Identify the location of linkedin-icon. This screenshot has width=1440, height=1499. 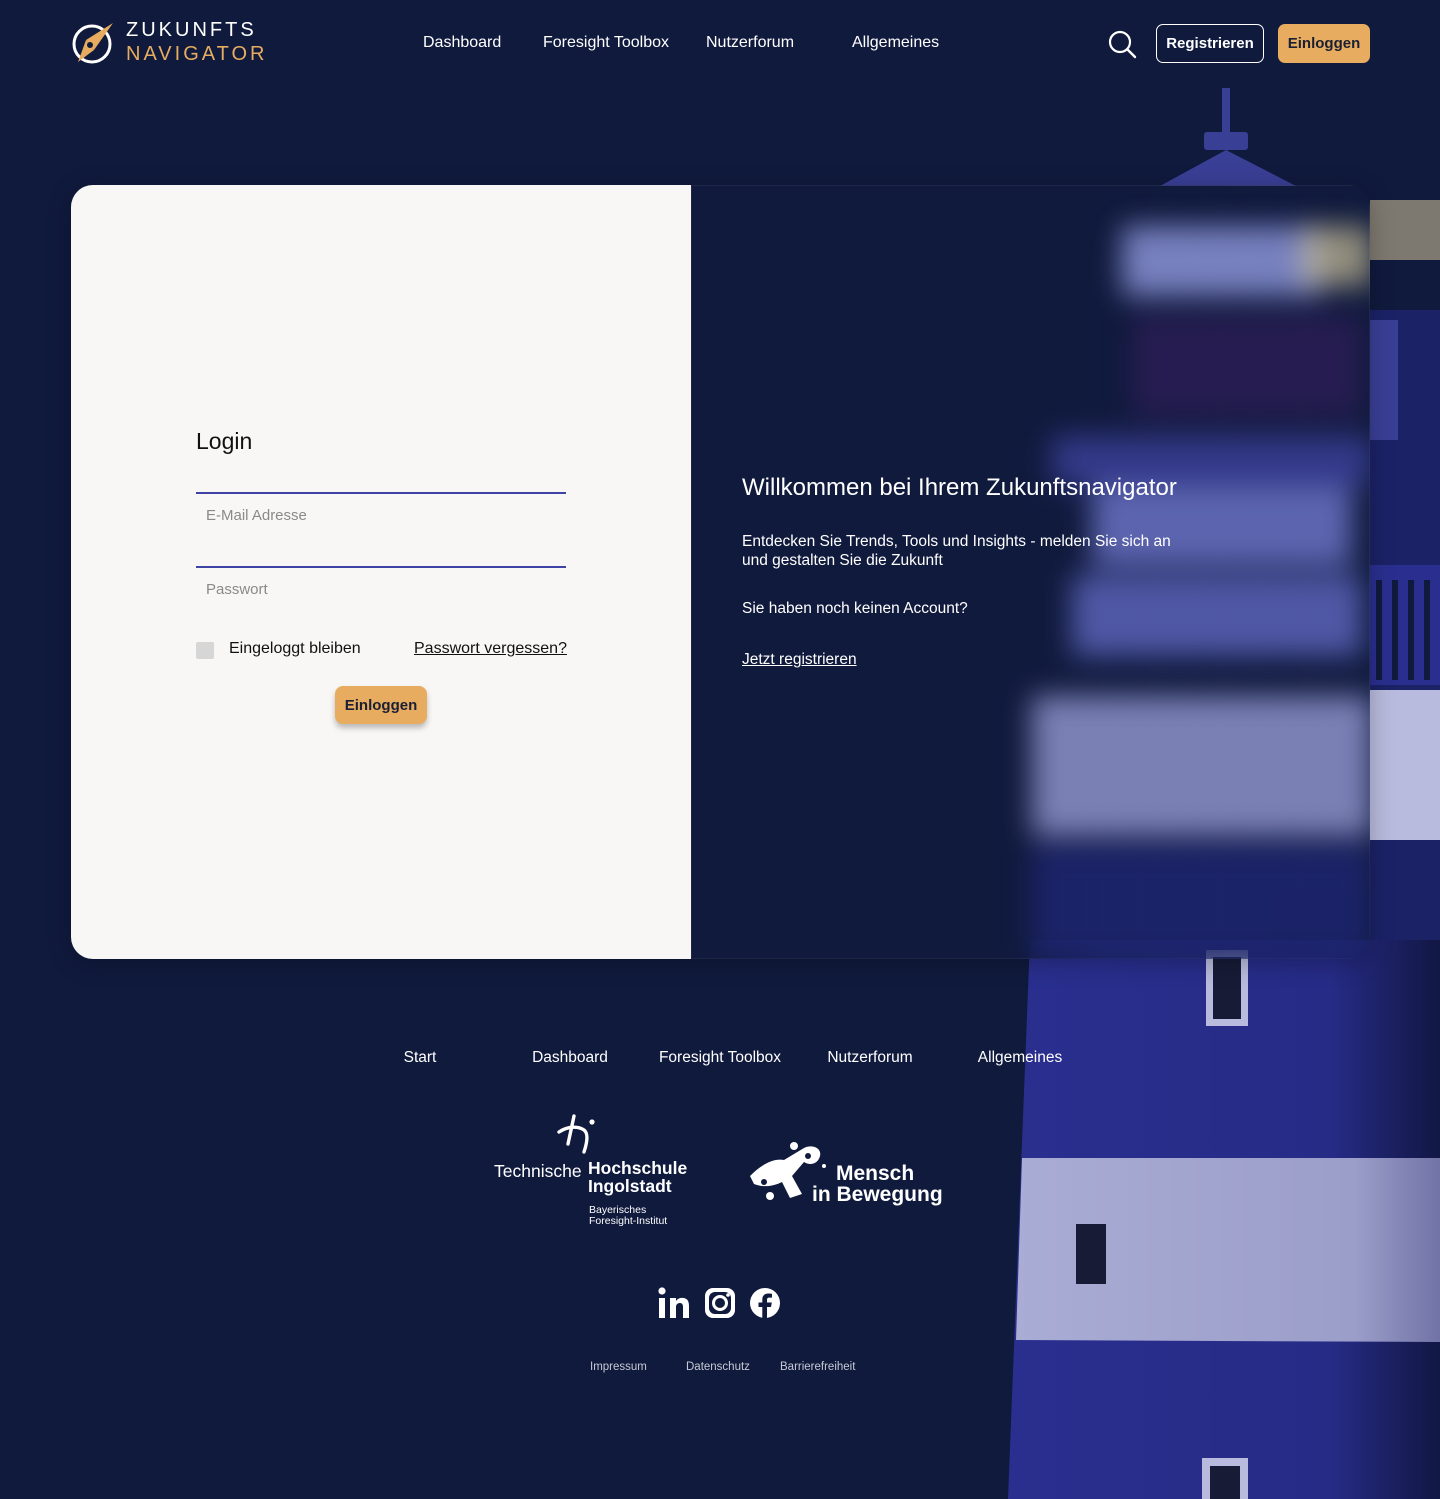
(674, 1303).